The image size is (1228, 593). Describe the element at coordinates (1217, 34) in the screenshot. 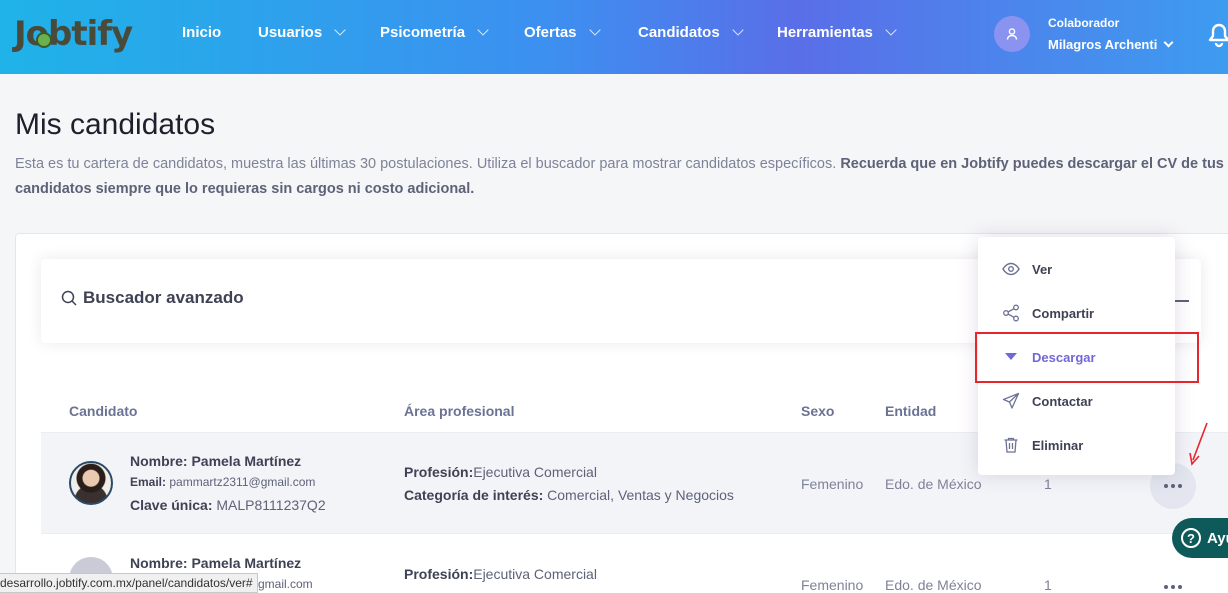

I see `bell-icon` at that location.